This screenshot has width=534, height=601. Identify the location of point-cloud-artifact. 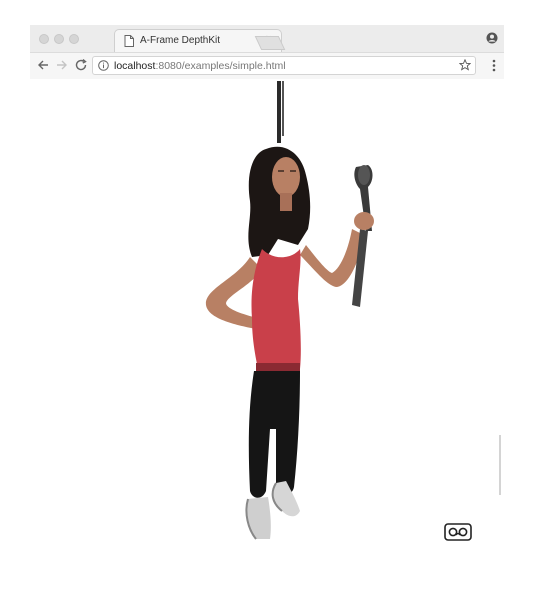
(500, 465).